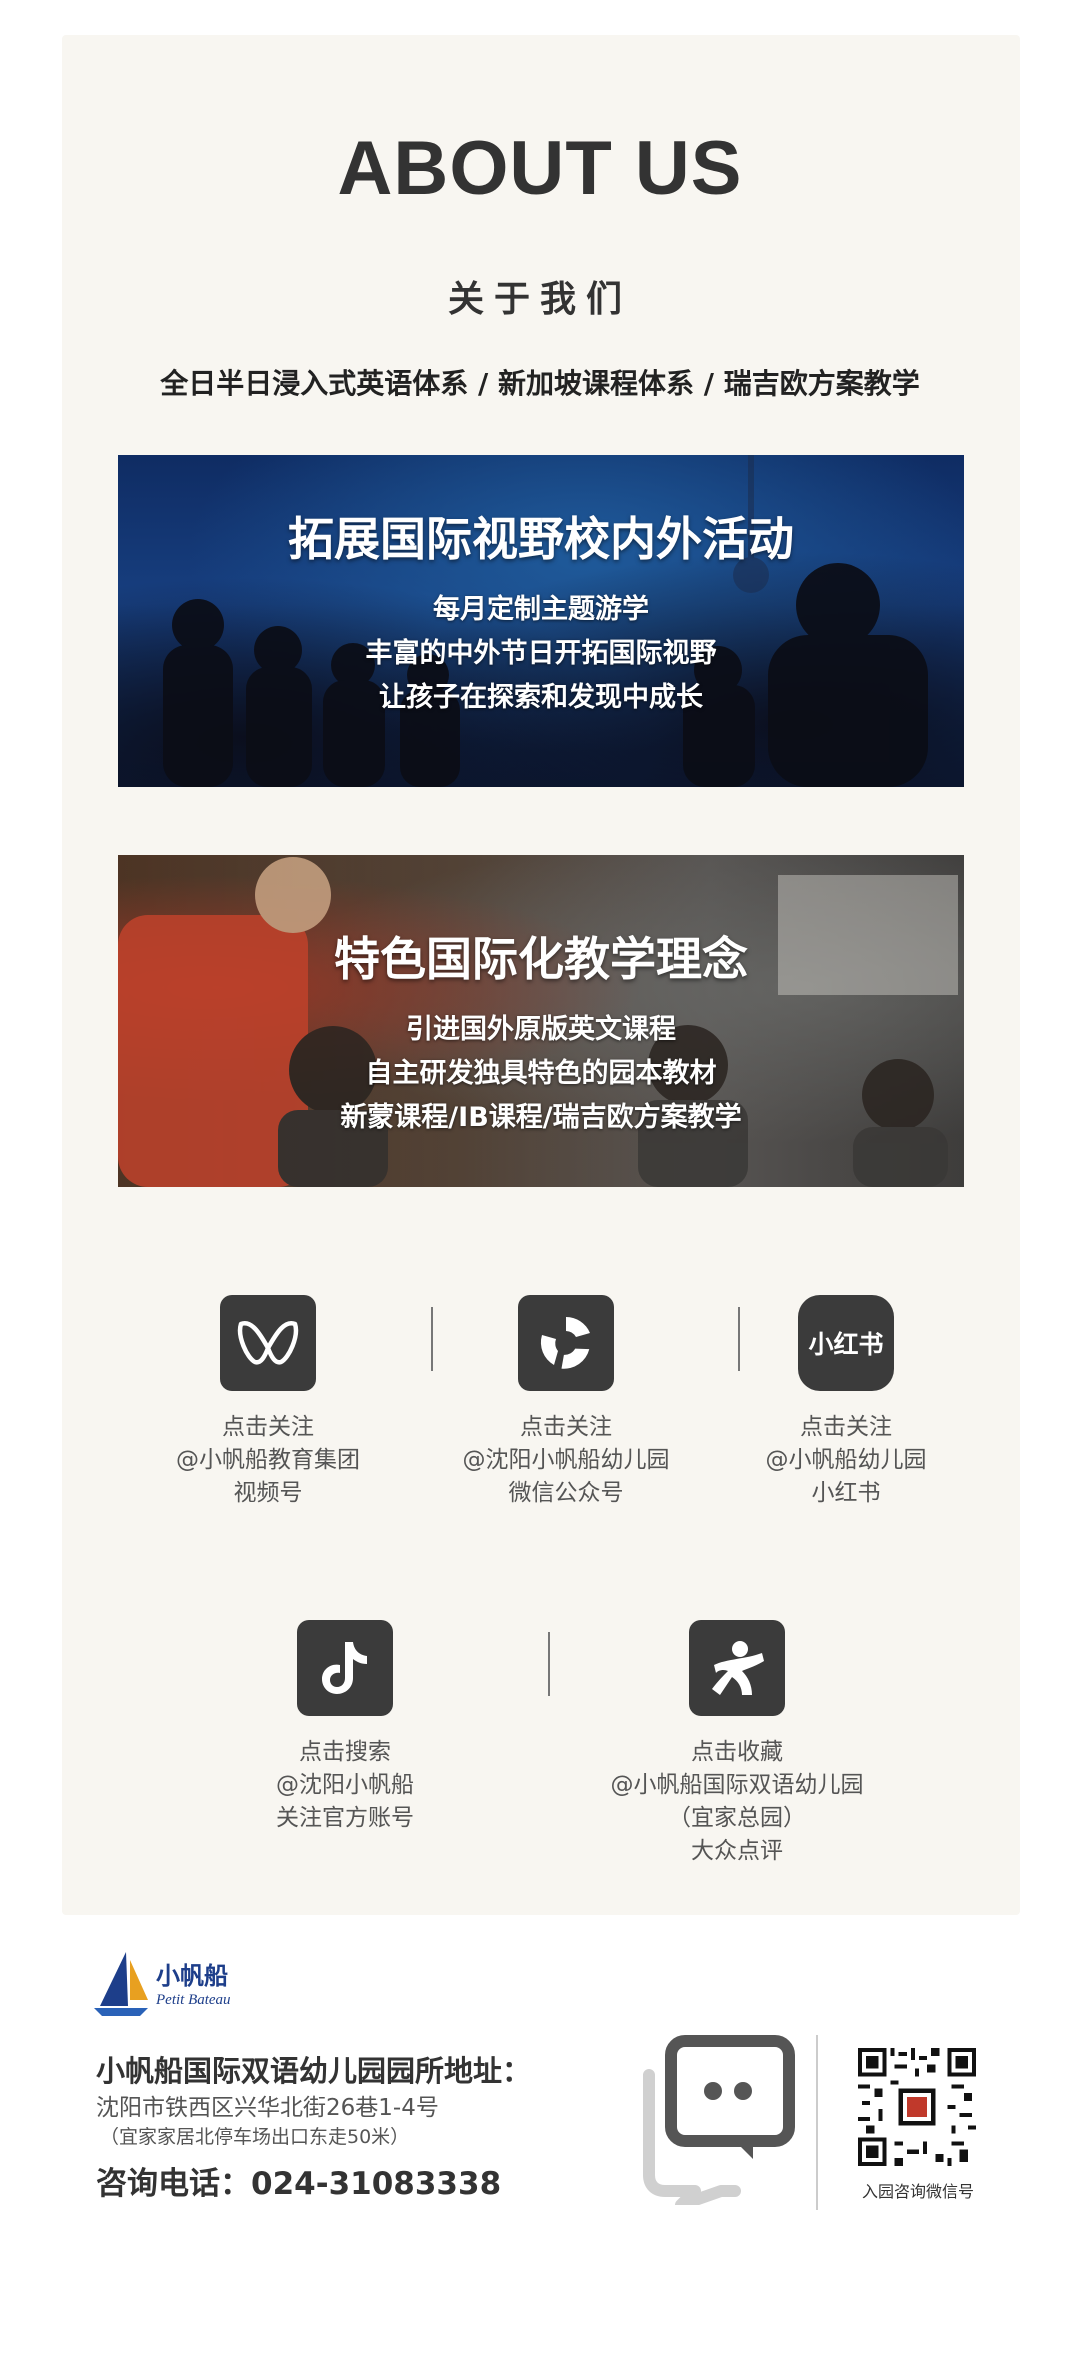  What do you see at coordinates (268, 1343) in the screenshot?
I see `wechat-channels-icon` at bounding box center [268, 1343].